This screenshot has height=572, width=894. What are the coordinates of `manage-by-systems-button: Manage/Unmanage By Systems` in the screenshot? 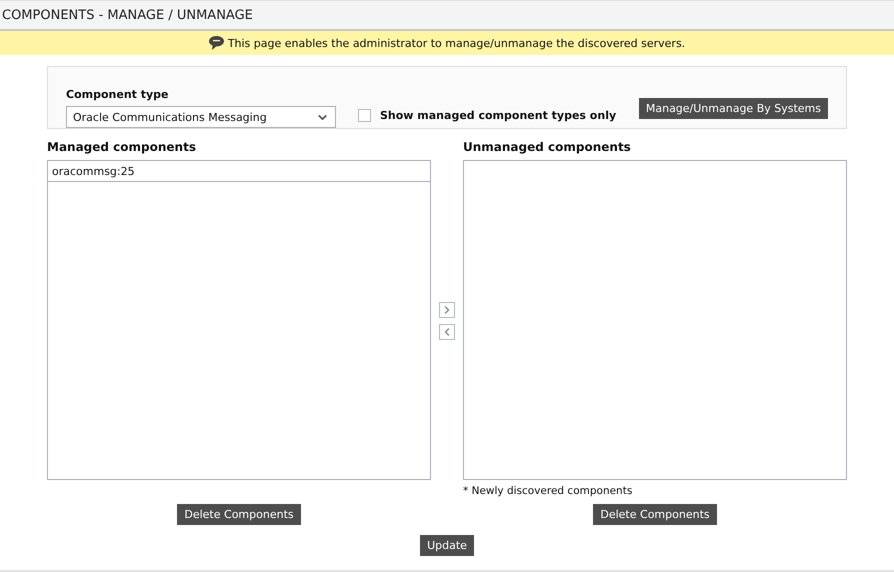 It's located at (733, 108).